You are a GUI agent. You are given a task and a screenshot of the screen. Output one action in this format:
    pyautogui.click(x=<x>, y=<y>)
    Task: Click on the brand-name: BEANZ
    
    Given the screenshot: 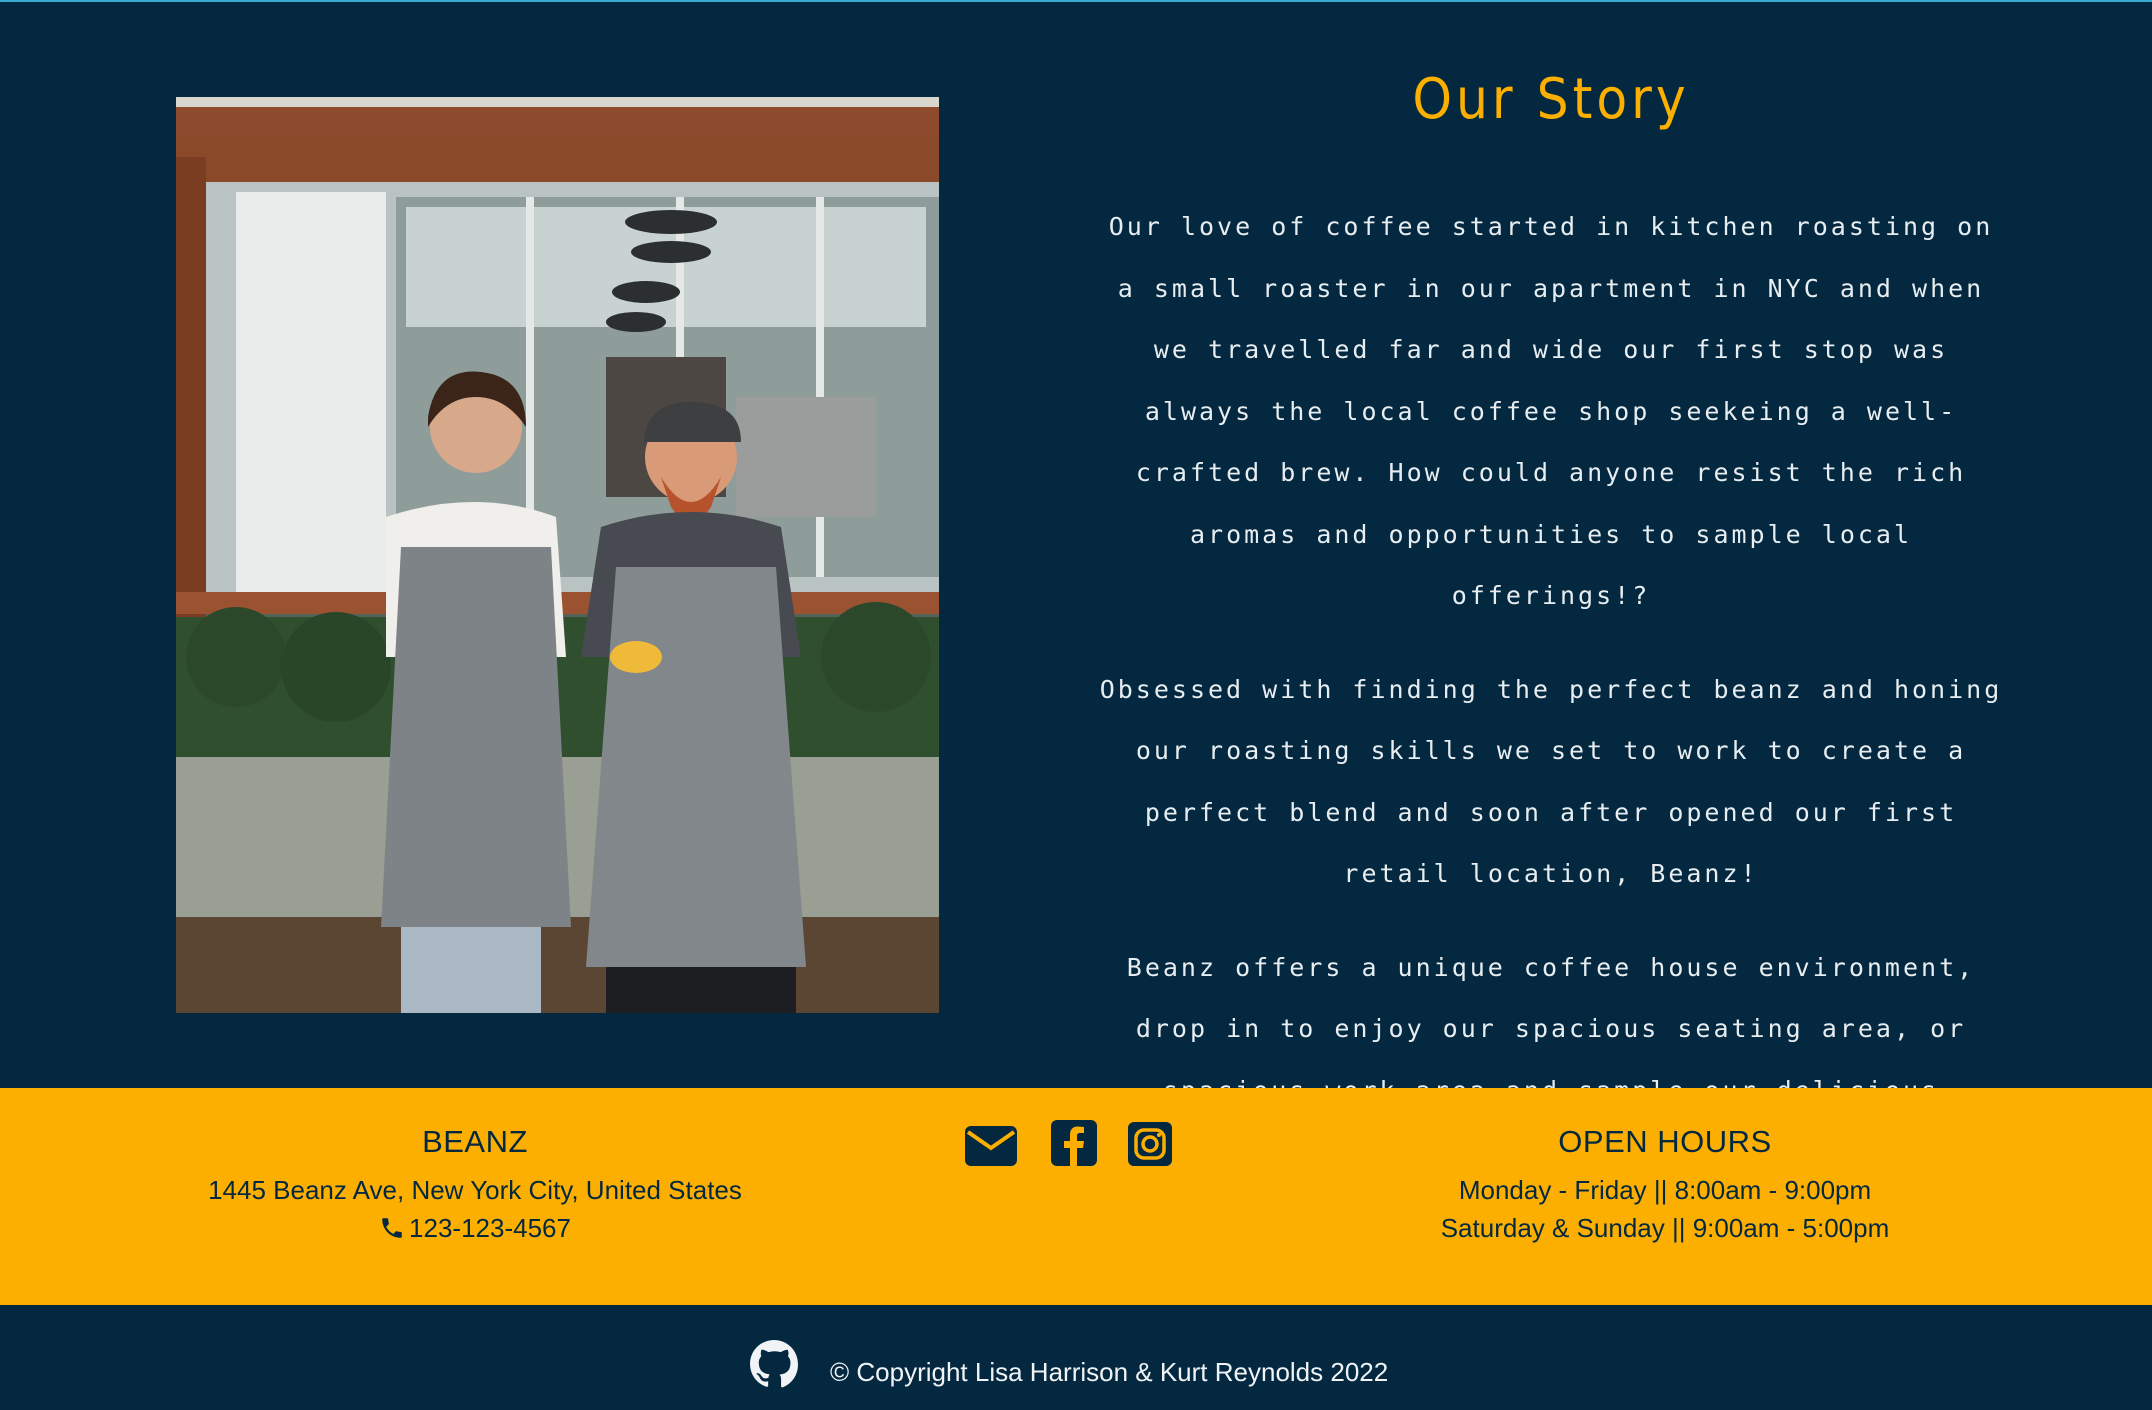 What is the action you would take?
    pyautogui.click(x=475, y=1141)
    